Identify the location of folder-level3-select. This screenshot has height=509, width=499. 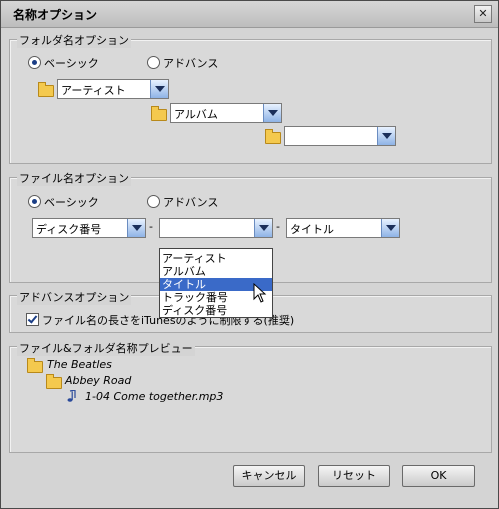
(340, 136).